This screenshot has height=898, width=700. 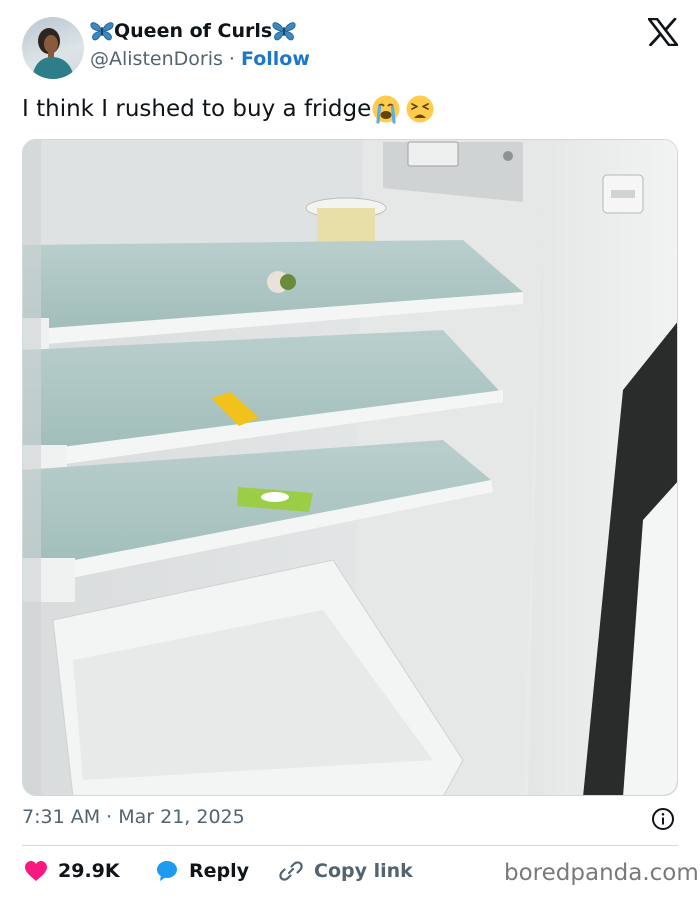 What do you see at coordinates (167, 871) in the screenshot?
I see `reply-bubble-icon` at bounding box center [167, 871].